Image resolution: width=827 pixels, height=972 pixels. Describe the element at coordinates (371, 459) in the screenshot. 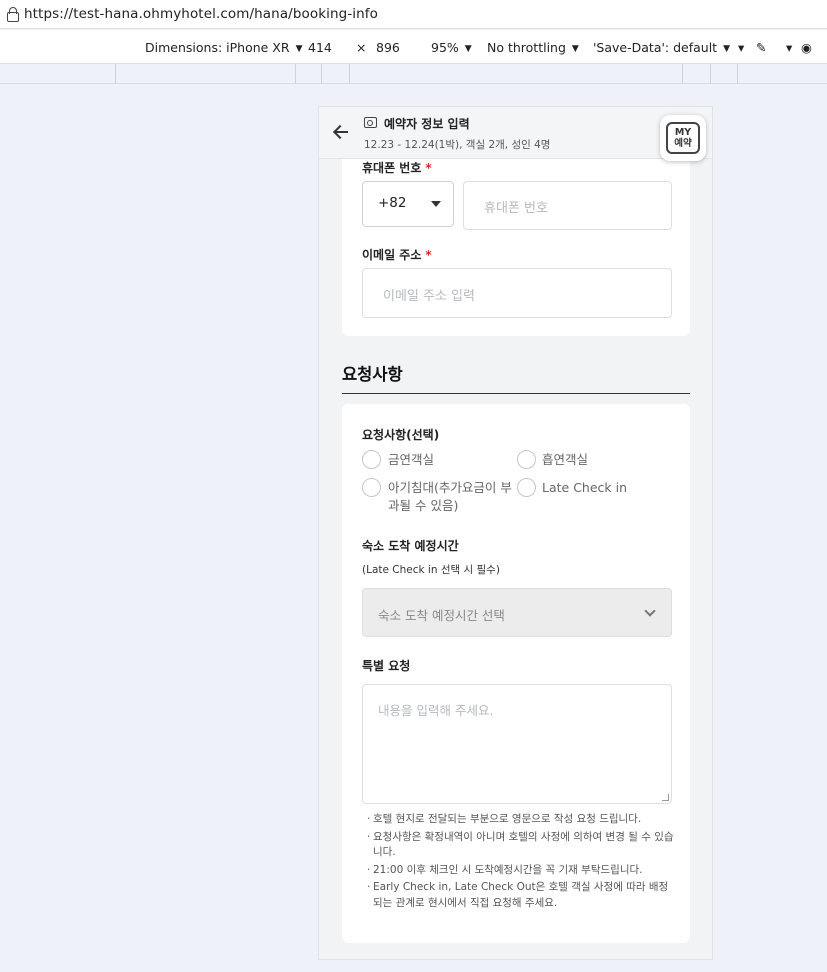

I see `radio-non-smoking` at that location.